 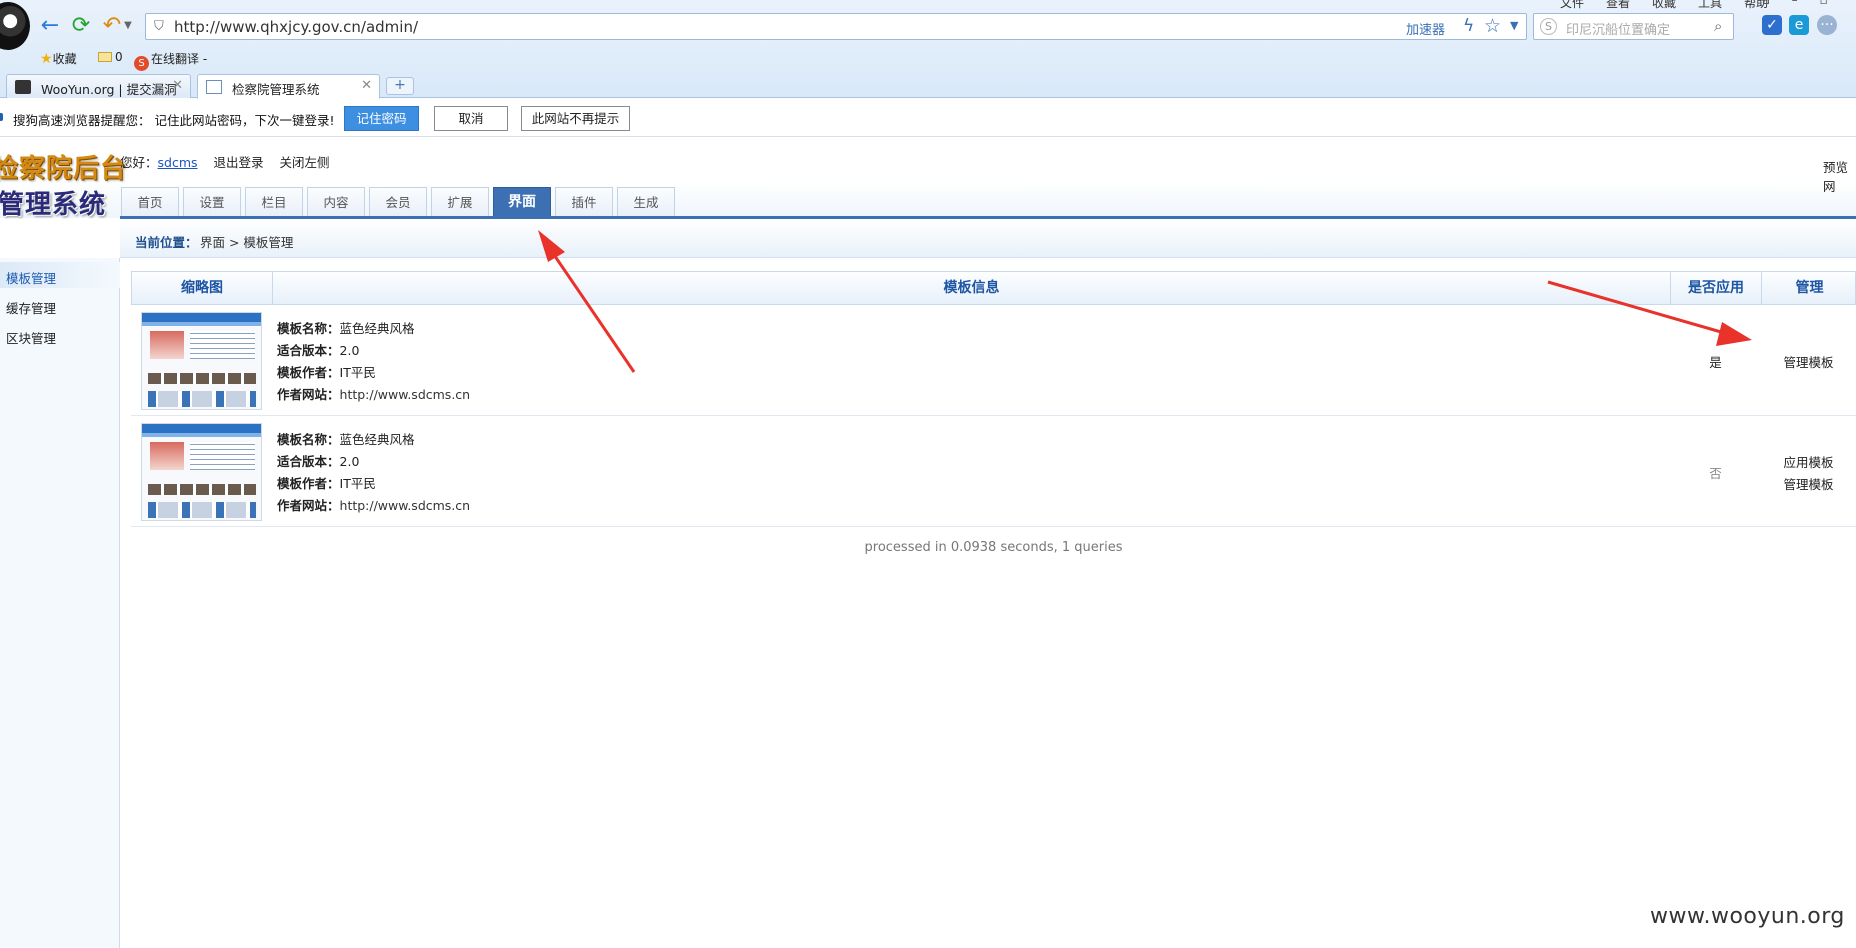 I want to click on tab-home: 首页, so click(x=150, y=202).